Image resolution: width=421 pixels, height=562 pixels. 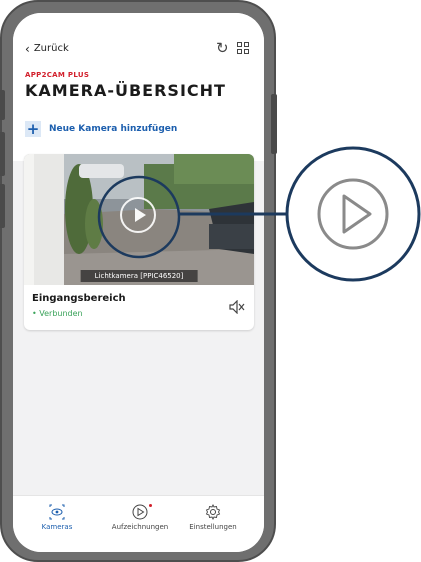 What do you see at coordinates (357, 214) in the screenshot?
I see `play-triangle` at bounding box center [357, 214].